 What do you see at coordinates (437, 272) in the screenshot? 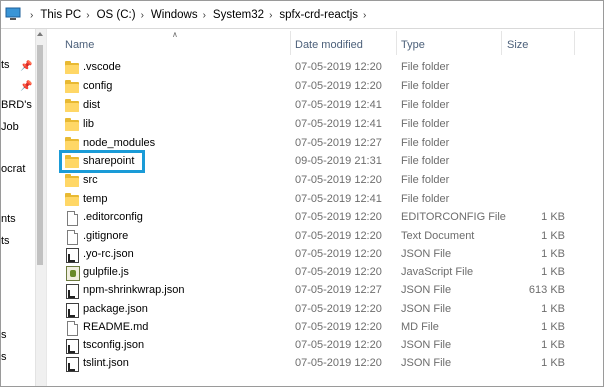
I see `file-type: JavaScript File` at bounding box center [437, 272].